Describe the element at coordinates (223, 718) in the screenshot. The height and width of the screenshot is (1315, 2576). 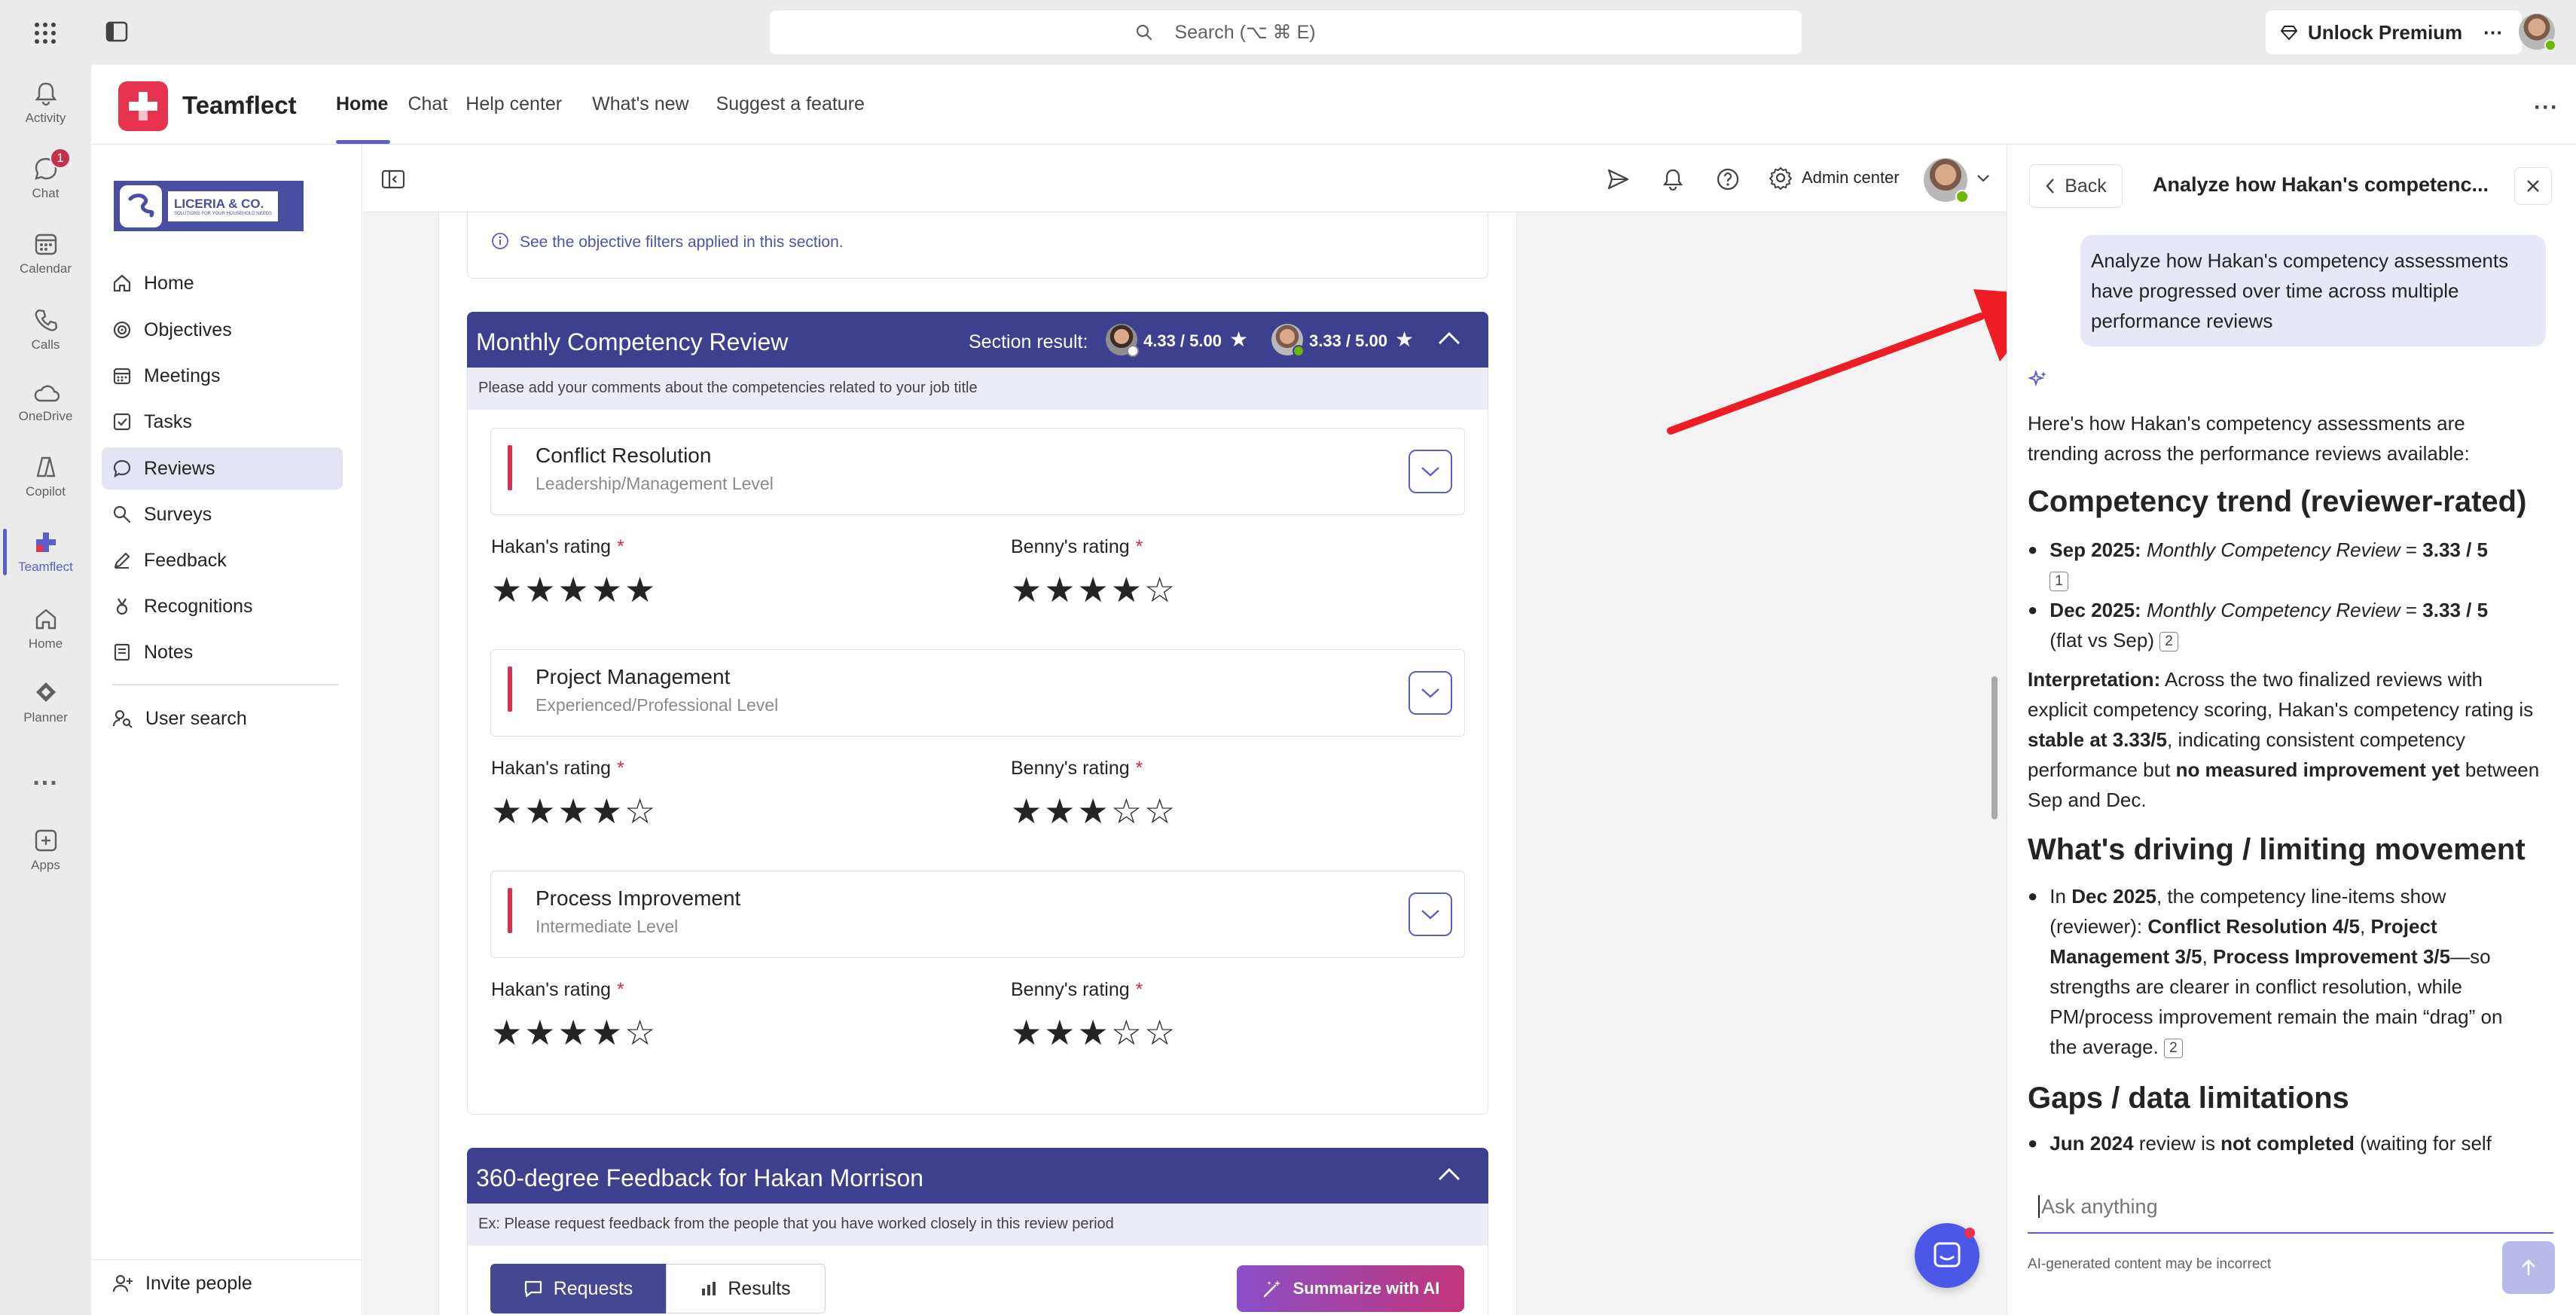
I see `sidebar-item-user-search: User search` at that location.